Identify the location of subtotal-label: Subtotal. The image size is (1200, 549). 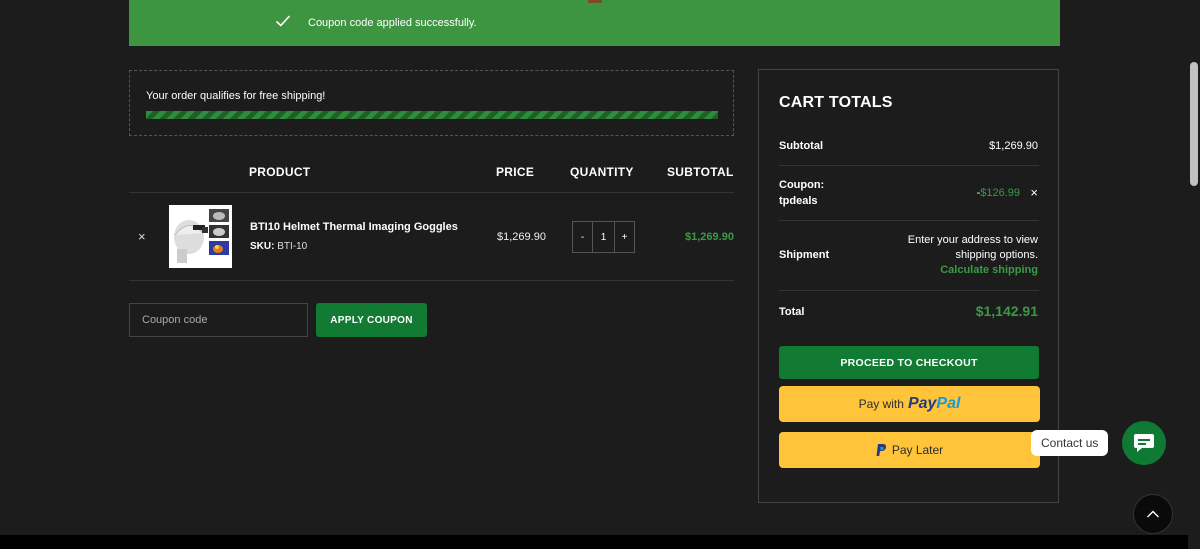
(801, 146).